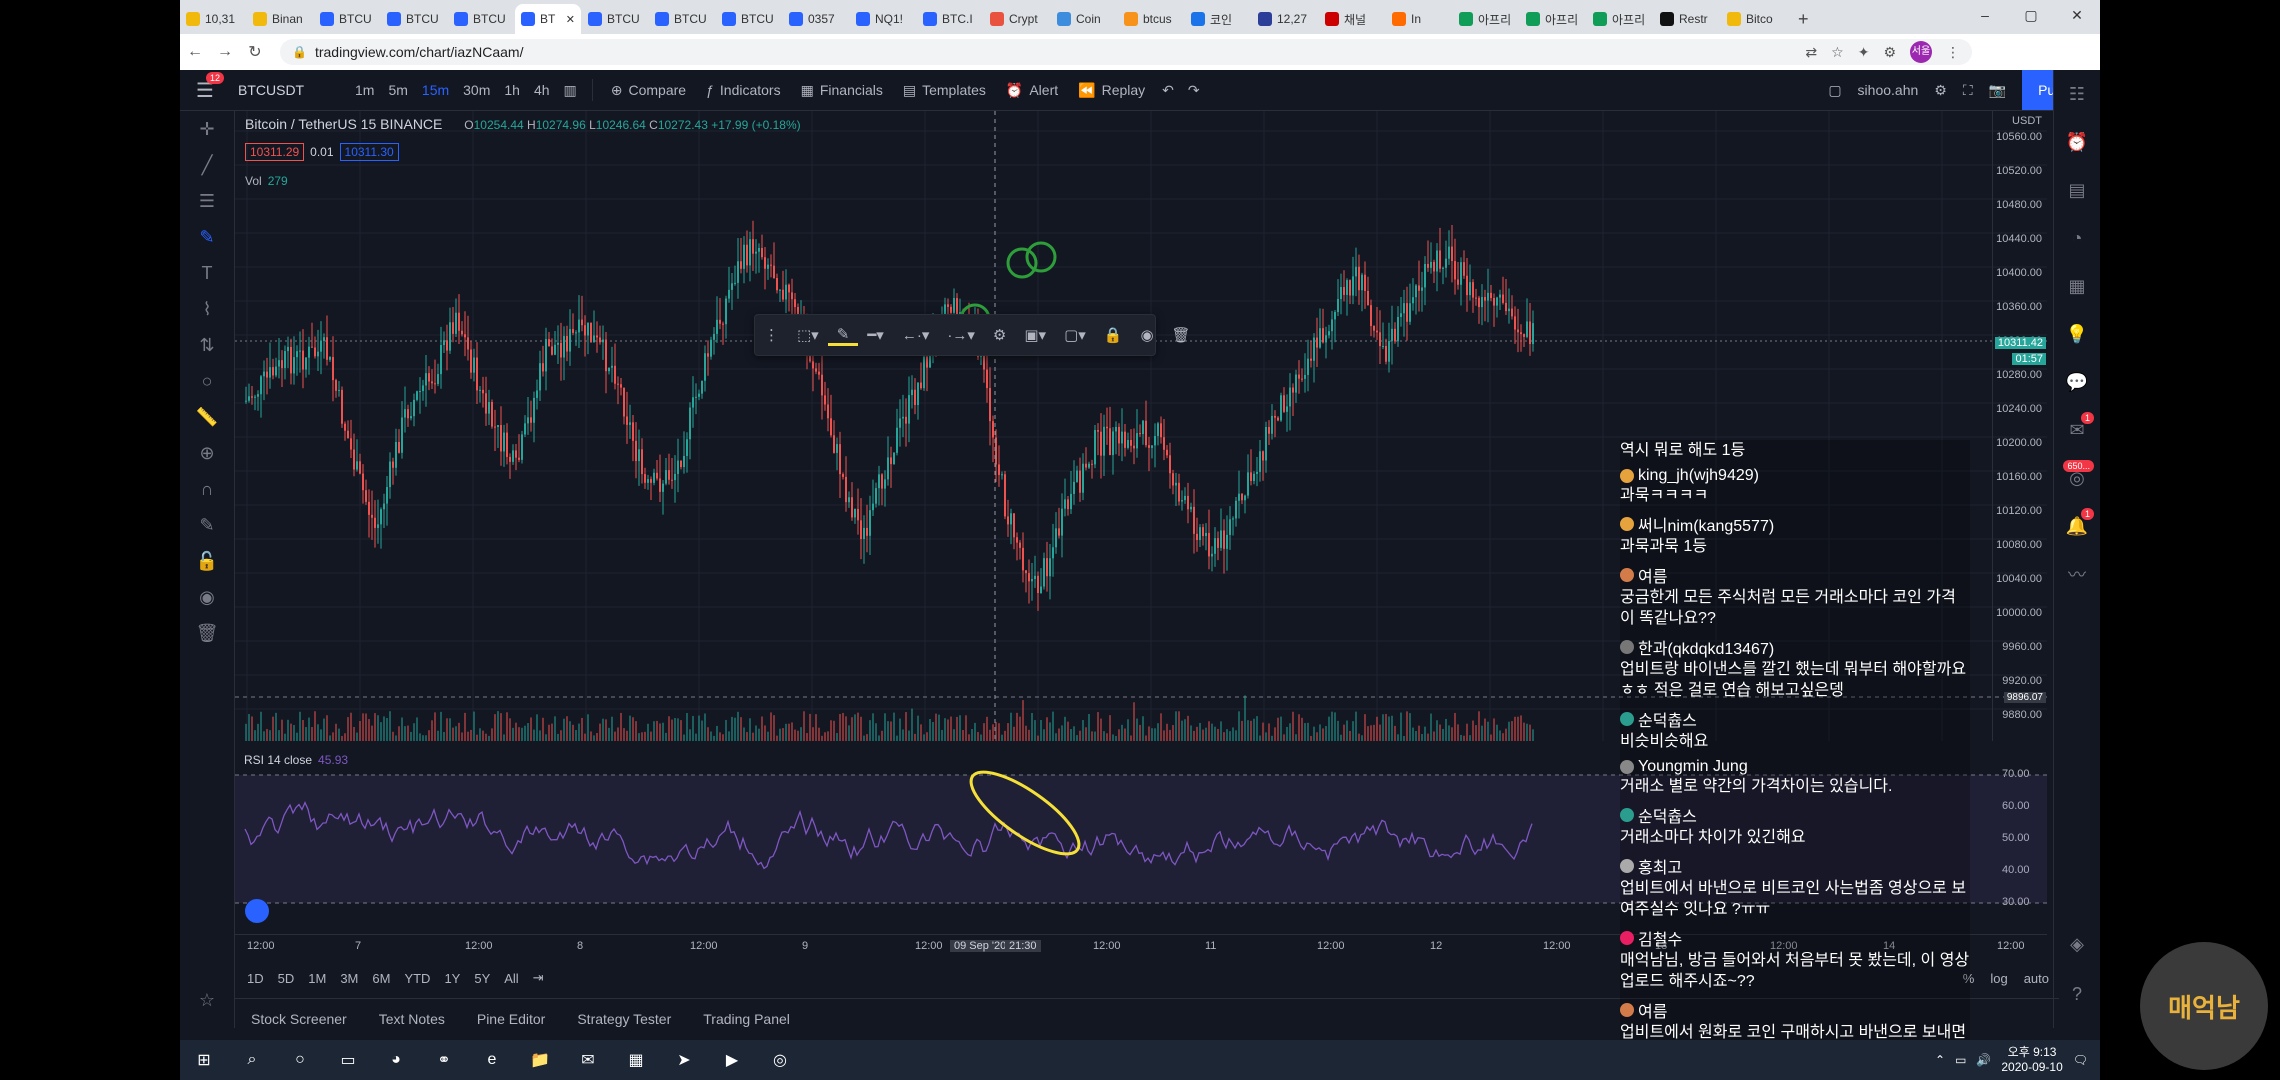 The width and height of the screenshot is (2280, 1080). What do you see at coordinates (1864, 52) in the screenshot?
I see `extension-icon: ✦` at bounding box center [1864, 52].